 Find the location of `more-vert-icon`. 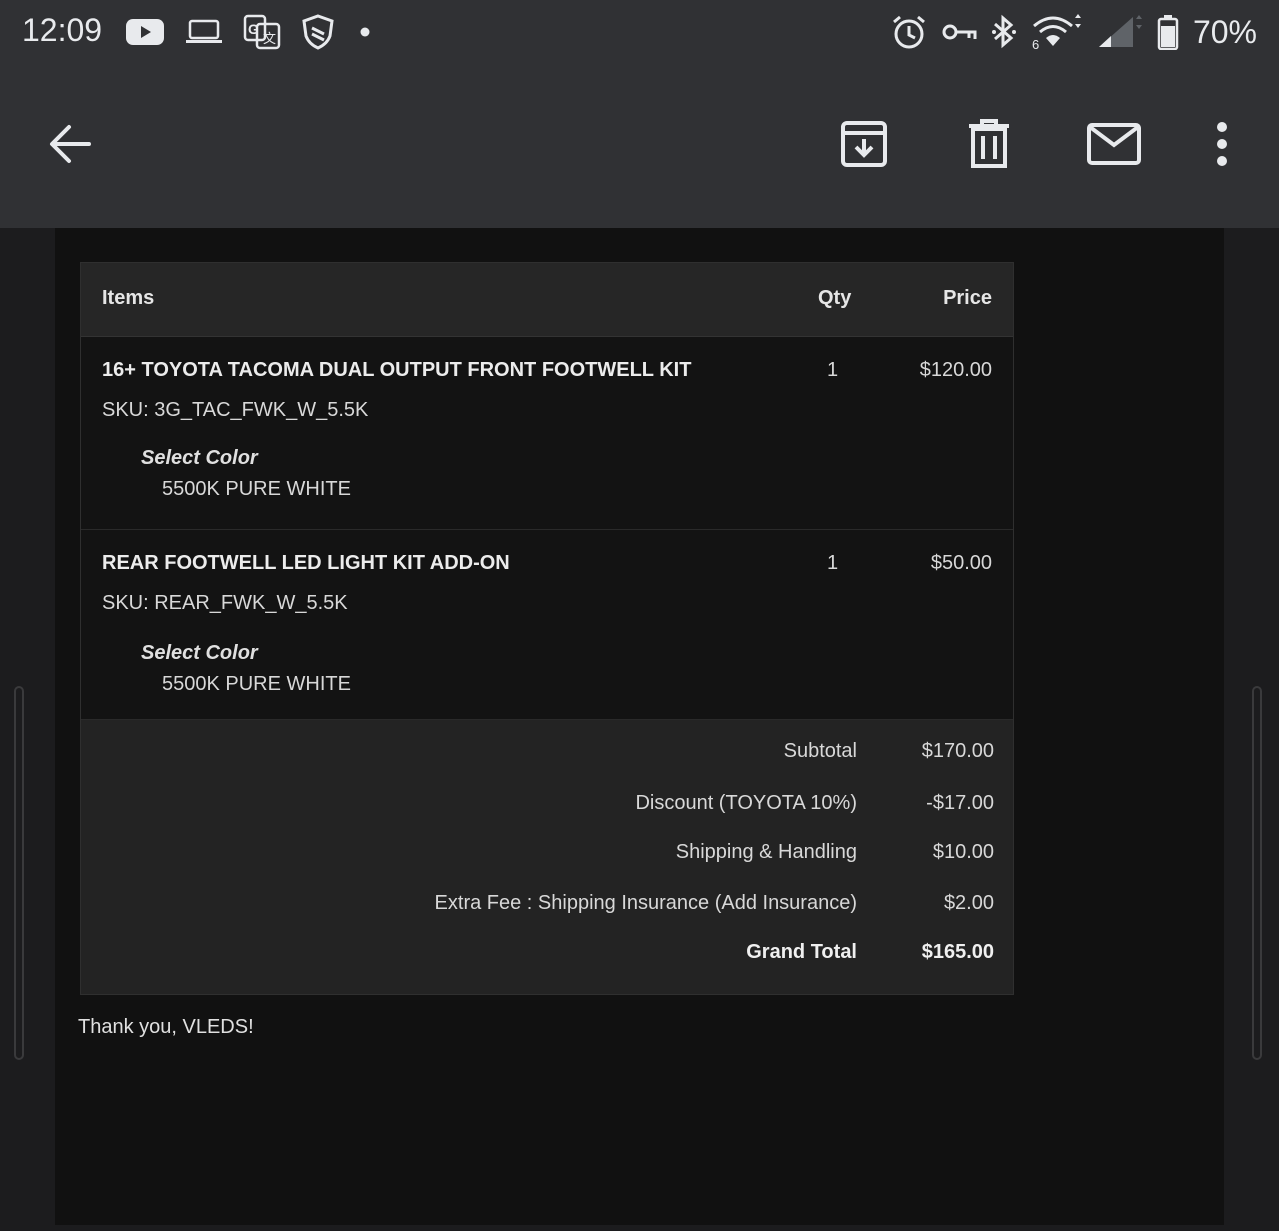

more-vert-icon is located at coordinates (1222, 144).